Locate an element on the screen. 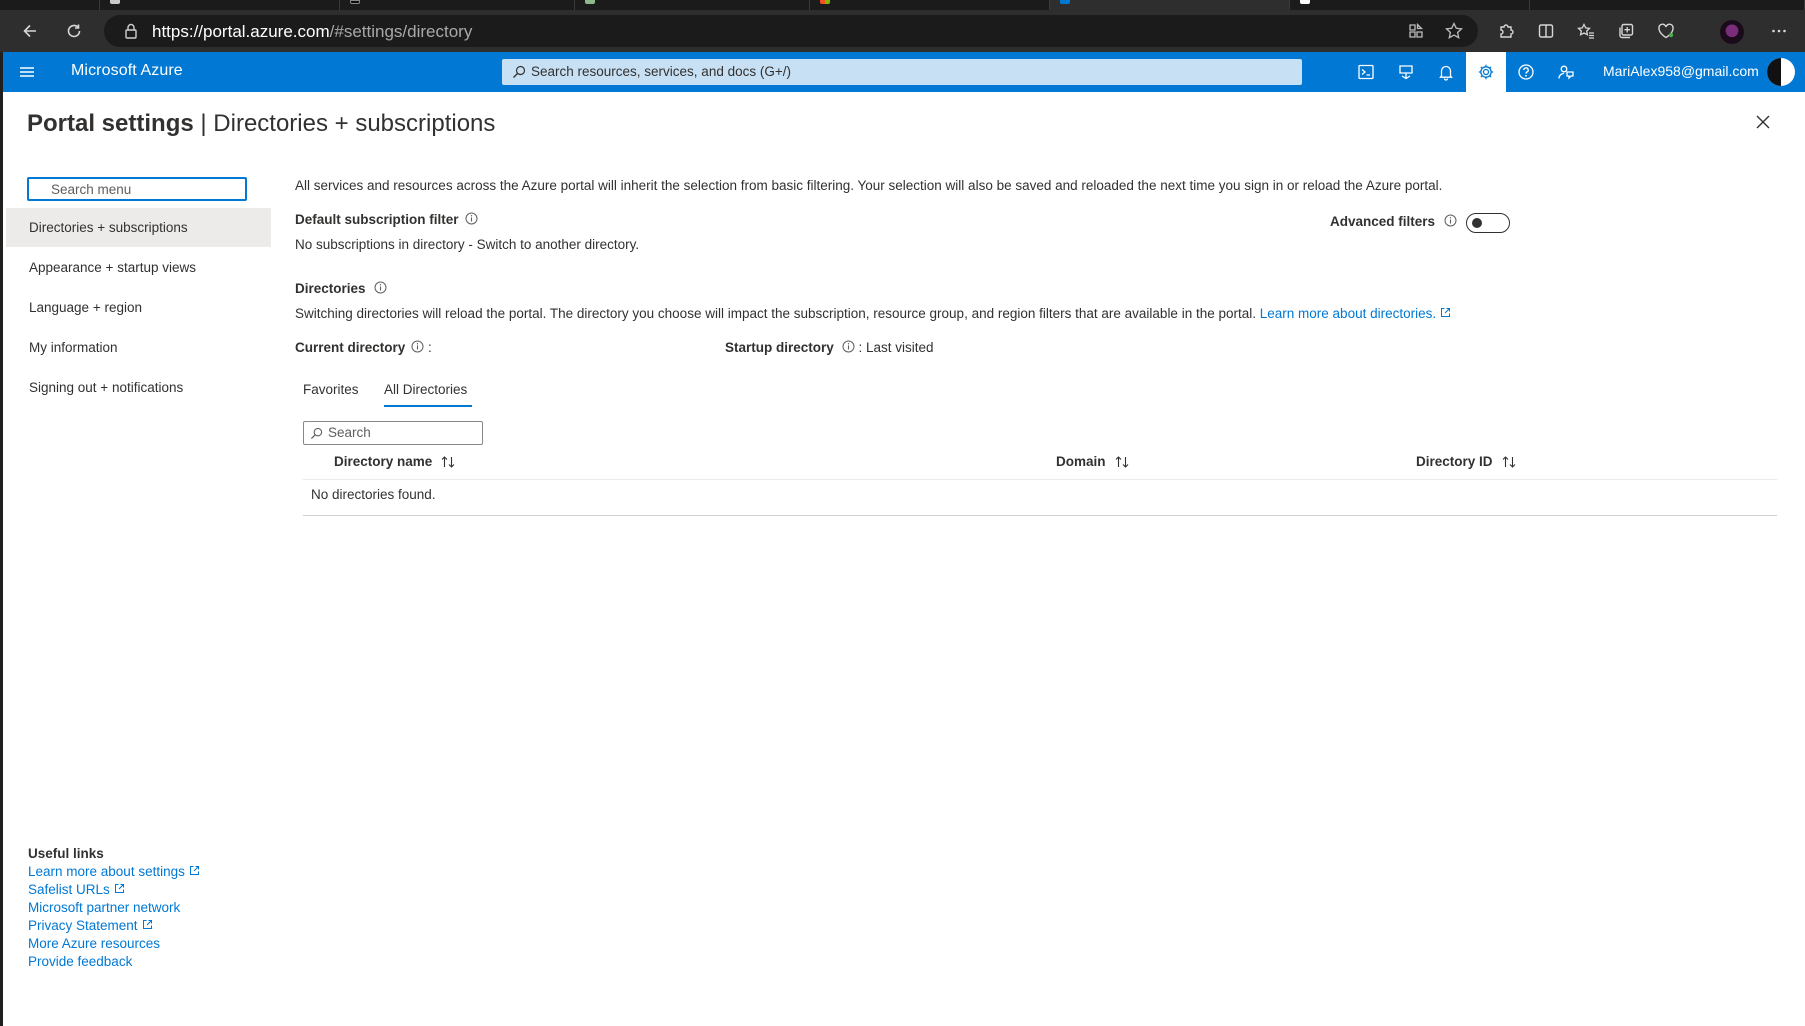 The height and width of the screenshot is (1026, 1805). nav-item-language-region: Language + region is located at coordinates (138, 307).